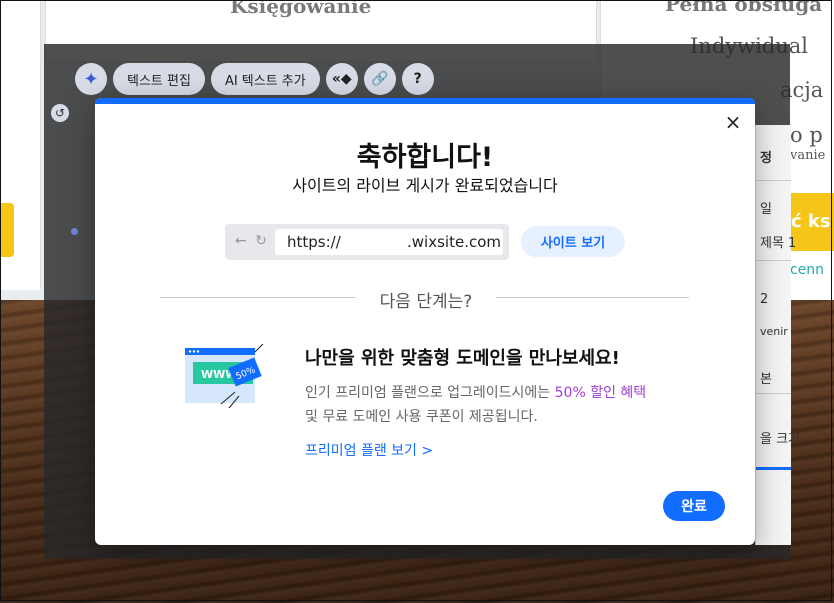 The width and height of the screenshot is (834, 603). What do you see at coordinates (426, 302) in the screenshot?
I see `next-steps-label: 다음 단계는?` at bounding box center [426, 302].